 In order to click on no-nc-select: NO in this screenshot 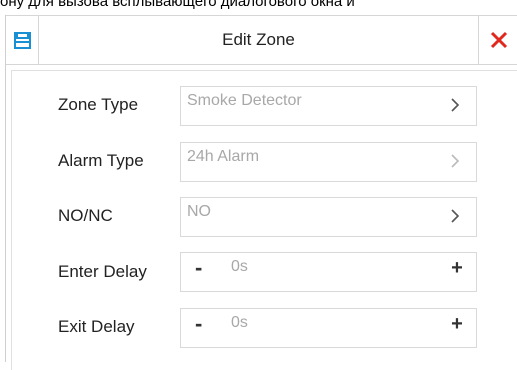, I will do `click(328, 217)`.